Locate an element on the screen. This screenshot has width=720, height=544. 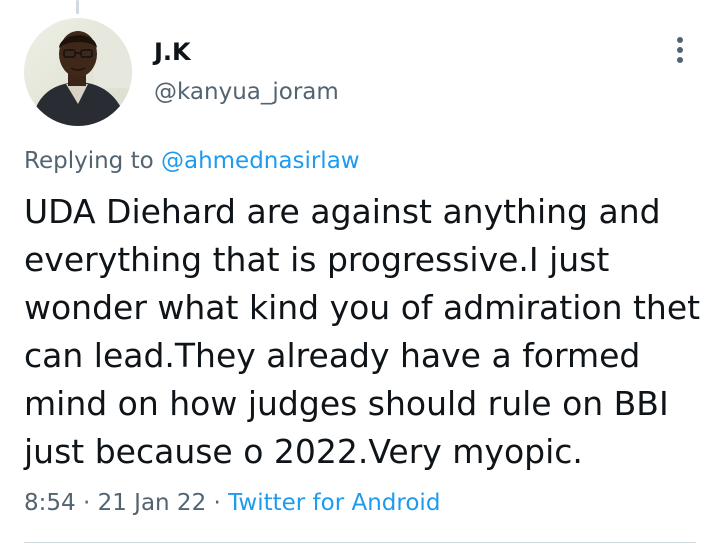
replying-to-label: Replying to is located at coordinates (89, 161).